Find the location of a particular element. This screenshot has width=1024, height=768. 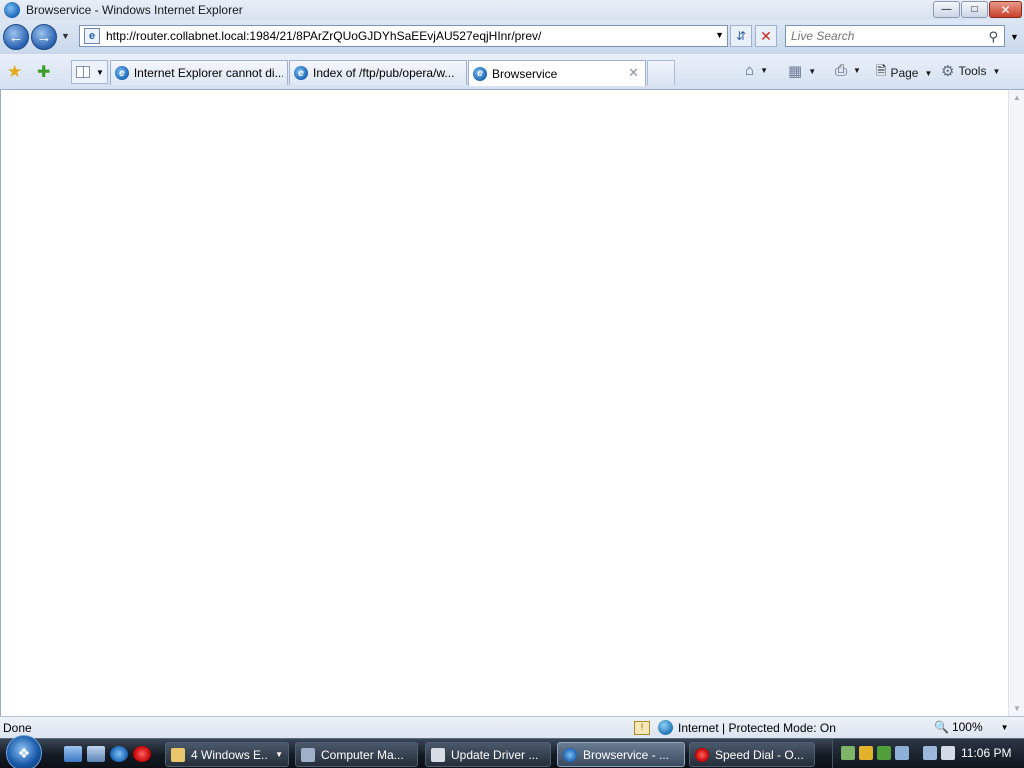

search-icon: ⚲ is located at coordinates (993, 37).